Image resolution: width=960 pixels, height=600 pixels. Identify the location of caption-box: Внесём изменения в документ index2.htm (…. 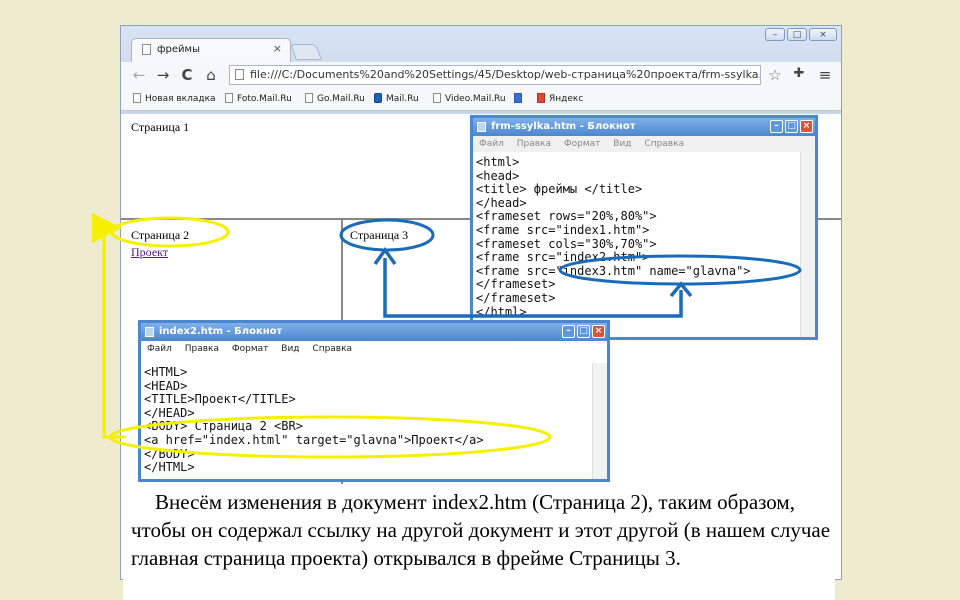
(479, 542).